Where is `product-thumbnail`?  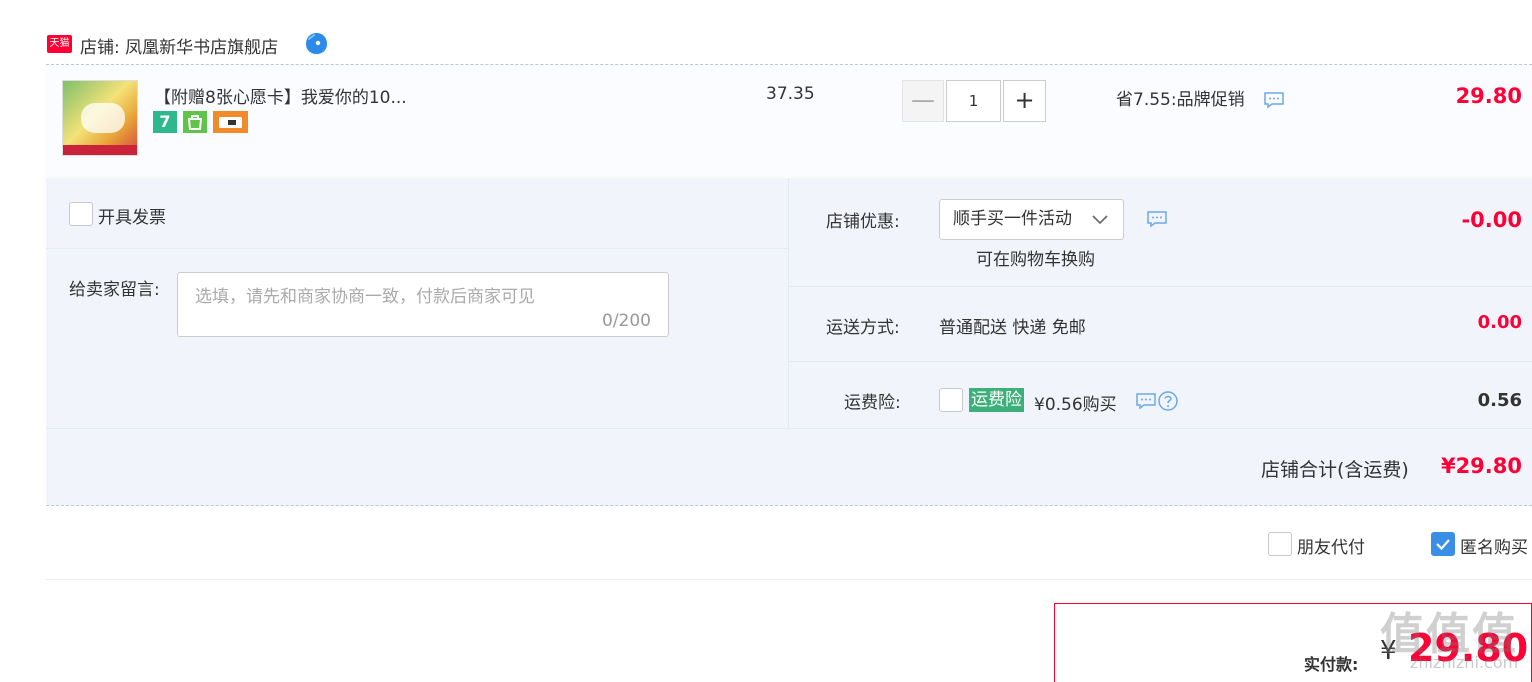 product-thumbnail is located at coordinates (100, 118).